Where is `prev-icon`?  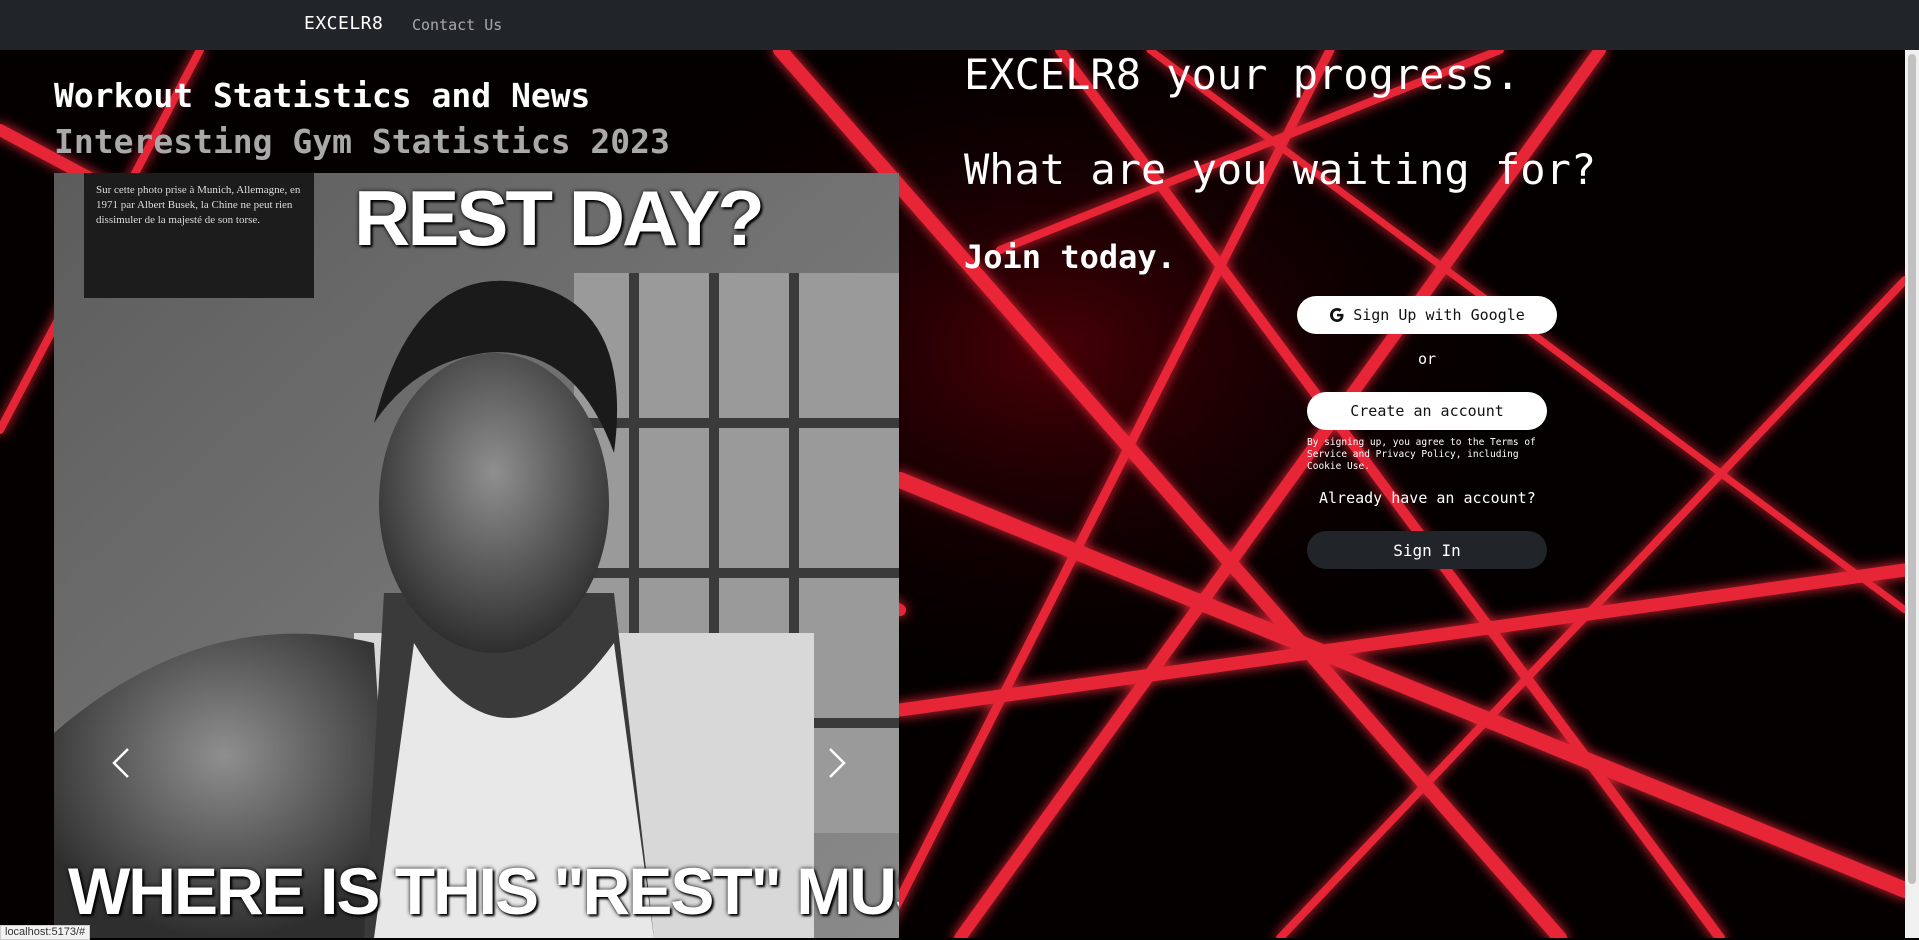 prev-icon is located at coordinates (120, 763).